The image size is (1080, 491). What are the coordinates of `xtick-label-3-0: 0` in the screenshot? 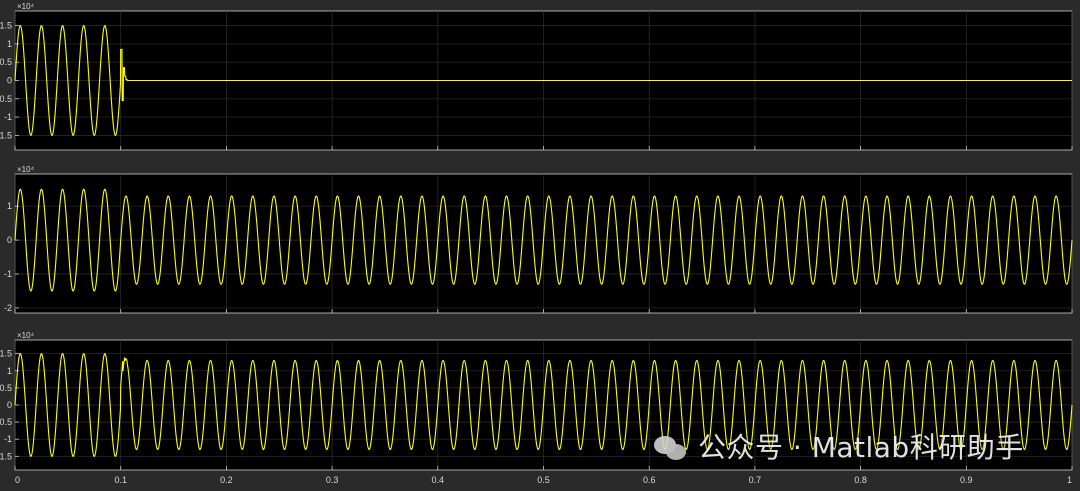 It's located at (17, 480).